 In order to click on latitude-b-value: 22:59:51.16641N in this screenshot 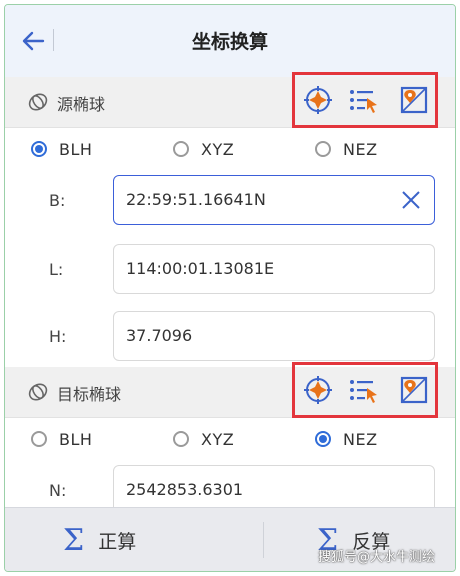, I will do `click(196, 199)`.